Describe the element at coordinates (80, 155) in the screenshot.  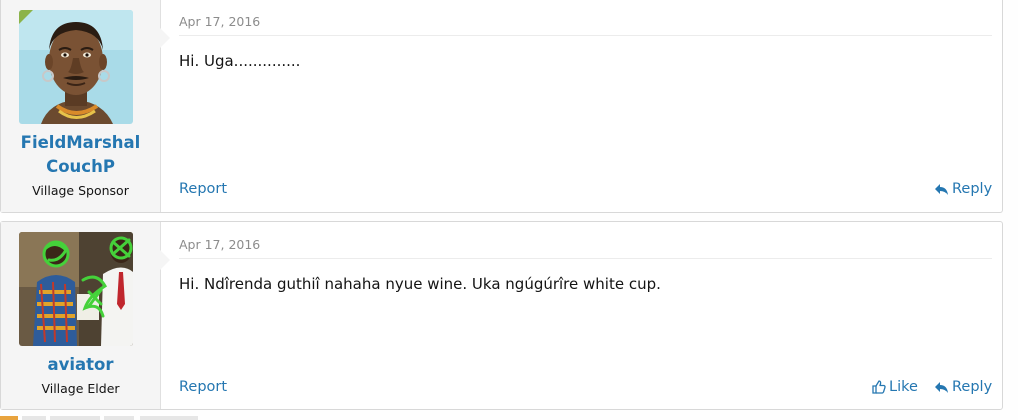
I see `username-link: FieldMarshal CouchP` at that location.